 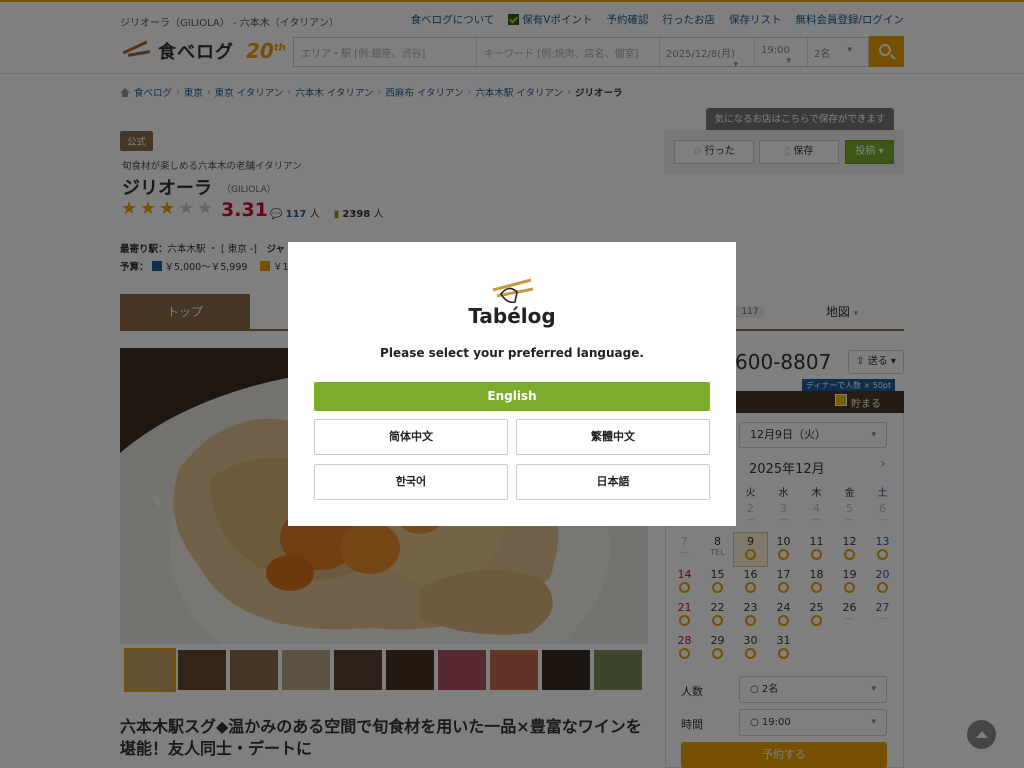 I want to click on simplified-chinese-button: 简体中文, so click(x=411, y=437).